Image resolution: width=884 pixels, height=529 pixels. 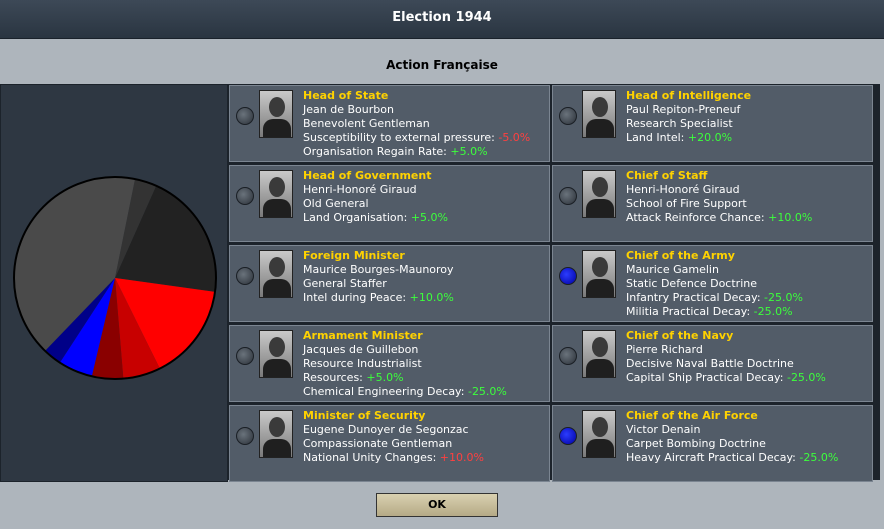 I want to click on title-bar: Election 1944, so click(x=442, y=19).